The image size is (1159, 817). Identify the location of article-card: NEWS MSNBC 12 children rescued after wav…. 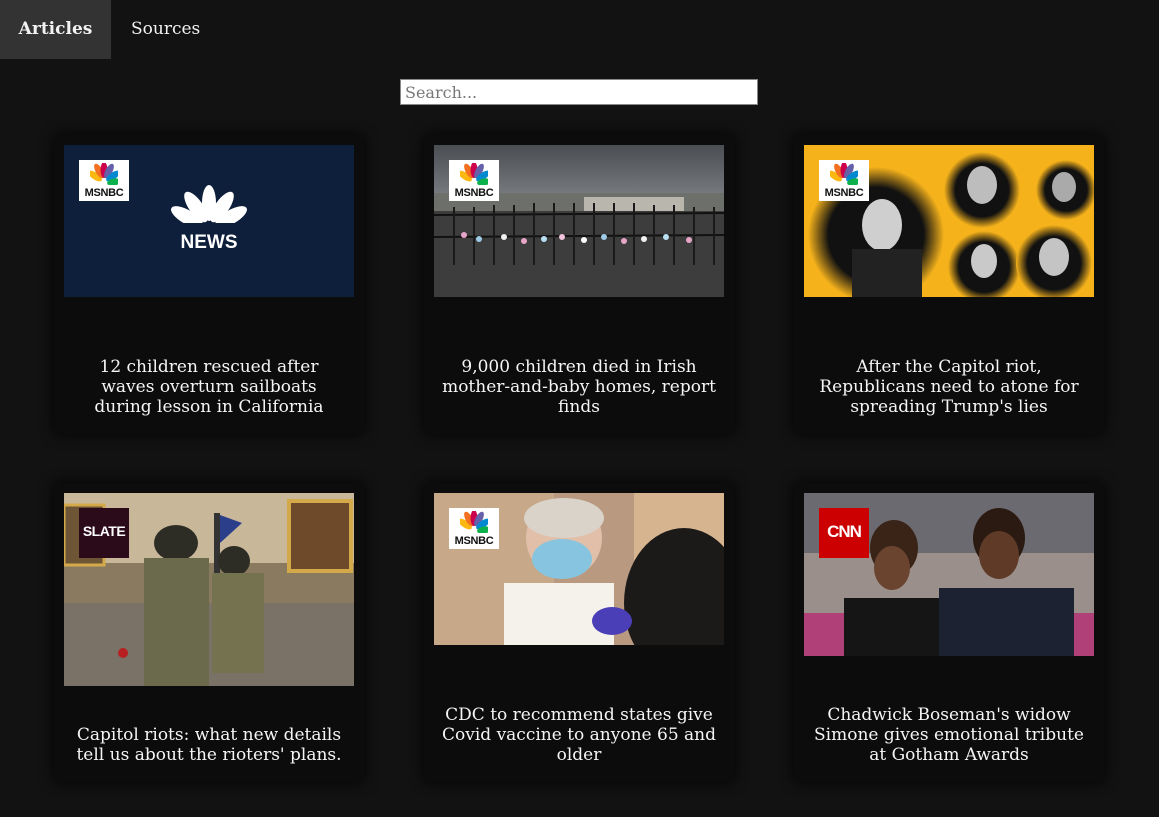
(209, 284).